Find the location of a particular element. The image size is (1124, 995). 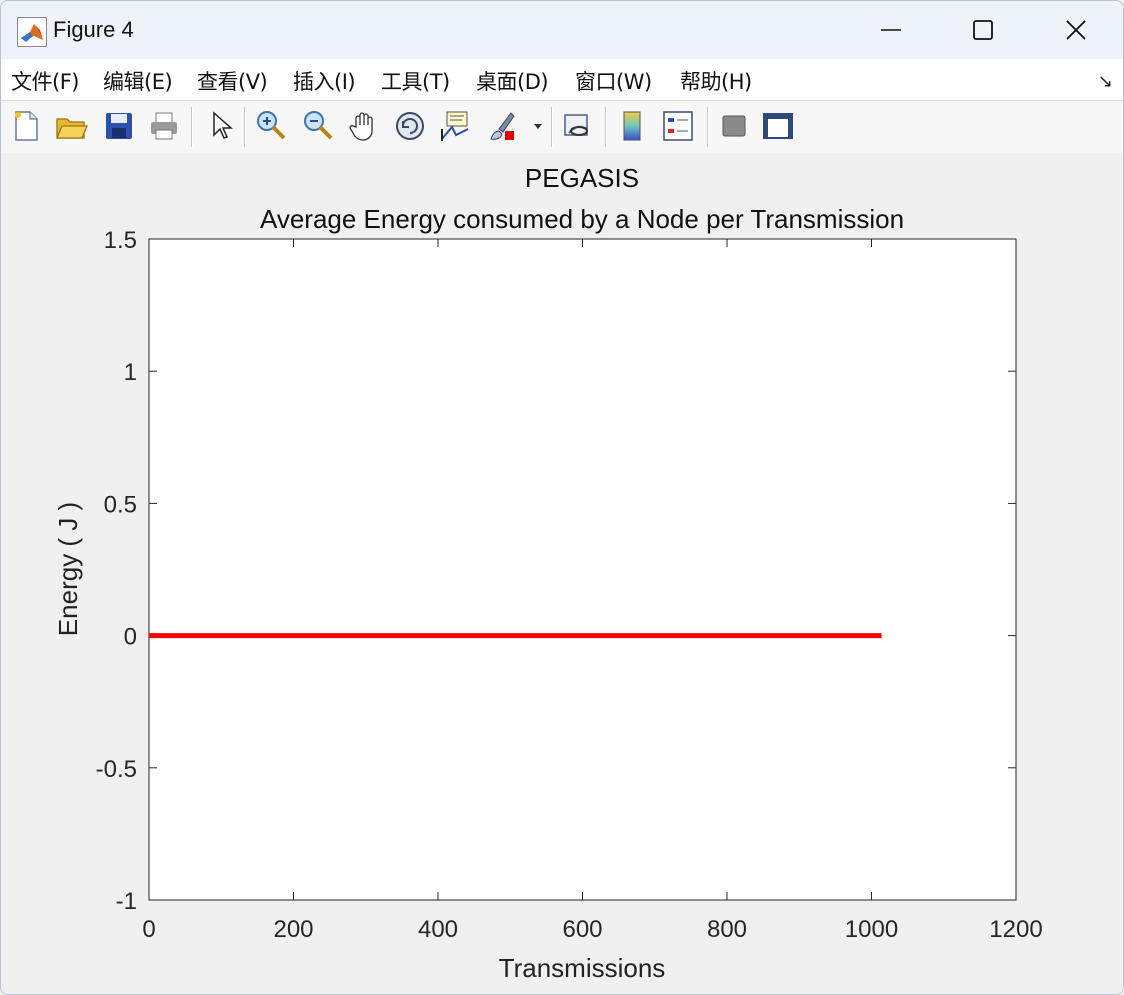

x-tick-label: 800 is located at coordinates (727, 929).